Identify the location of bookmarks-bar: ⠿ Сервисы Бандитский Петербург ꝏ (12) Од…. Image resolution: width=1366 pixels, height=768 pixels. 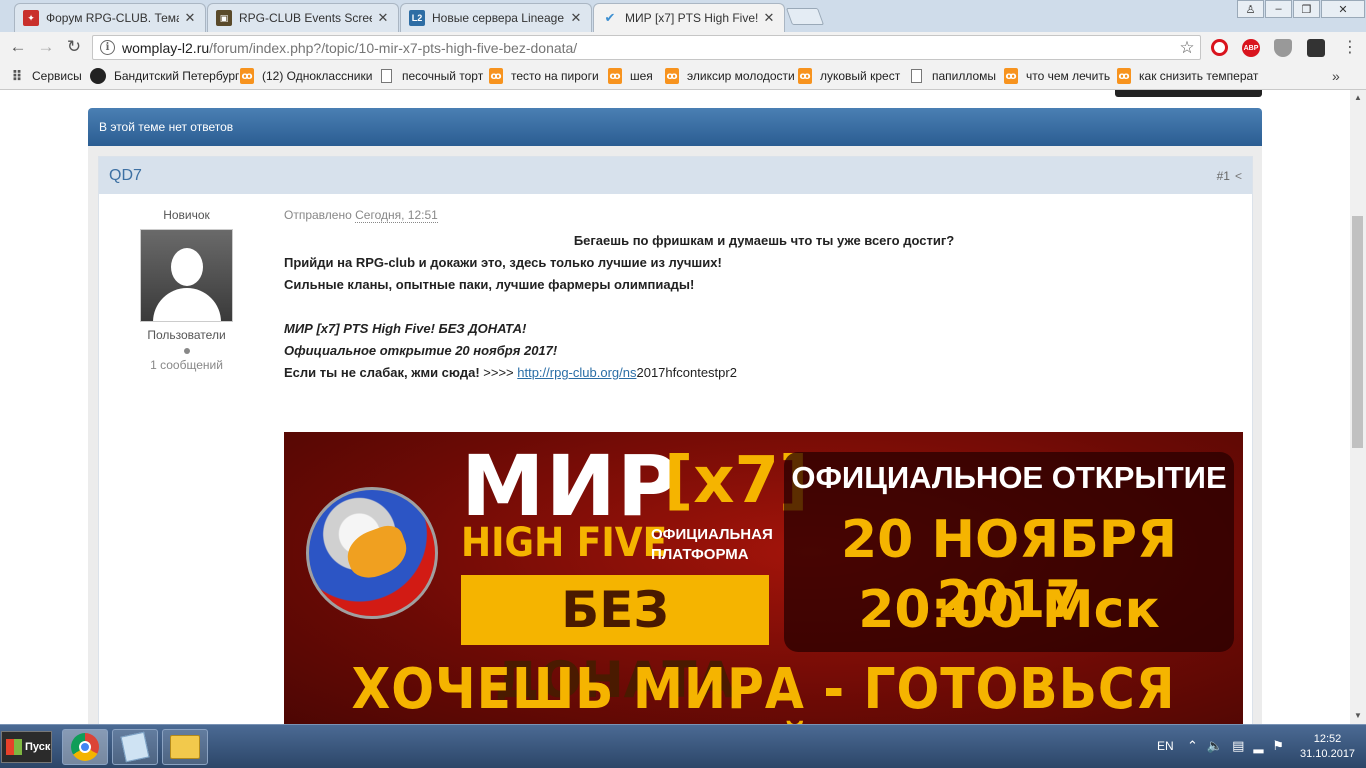
(683, 76).